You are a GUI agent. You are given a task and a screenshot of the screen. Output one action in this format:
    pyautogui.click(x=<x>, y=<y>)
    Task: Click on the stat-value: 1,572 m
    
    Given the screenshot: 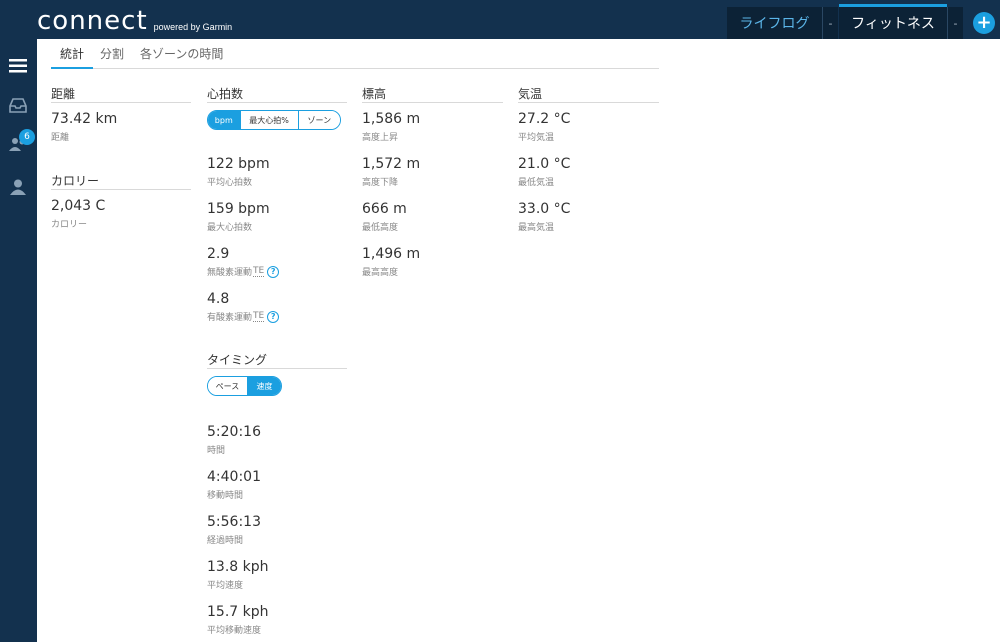 What is the action you would take?
    pyautogui.click(x=391, y=164)
    